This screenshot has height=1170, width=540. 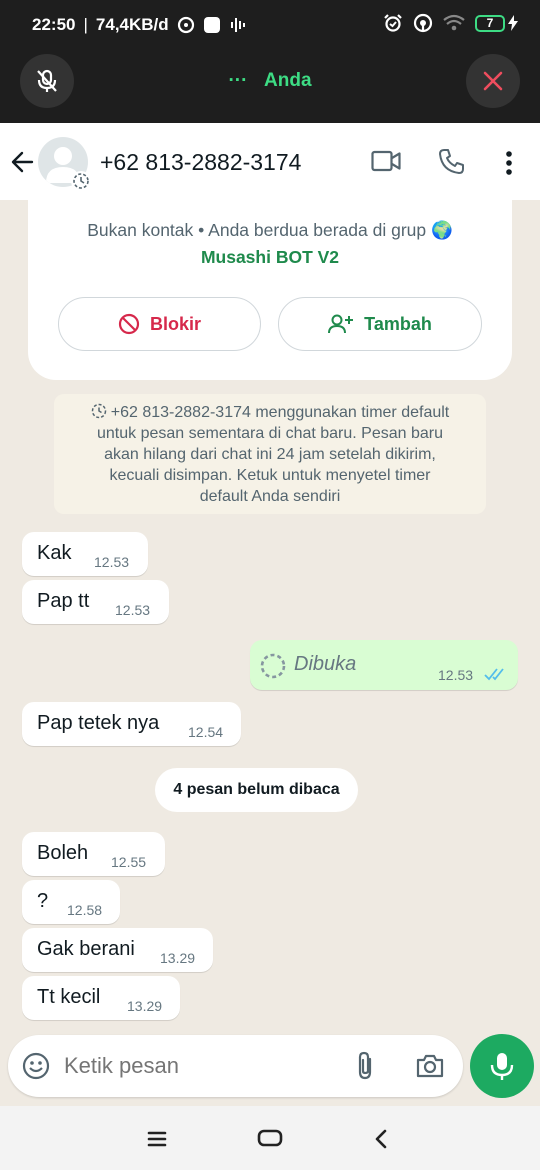 I want to click on message-text: Pap tetek nya, so click(x=98, y=723).